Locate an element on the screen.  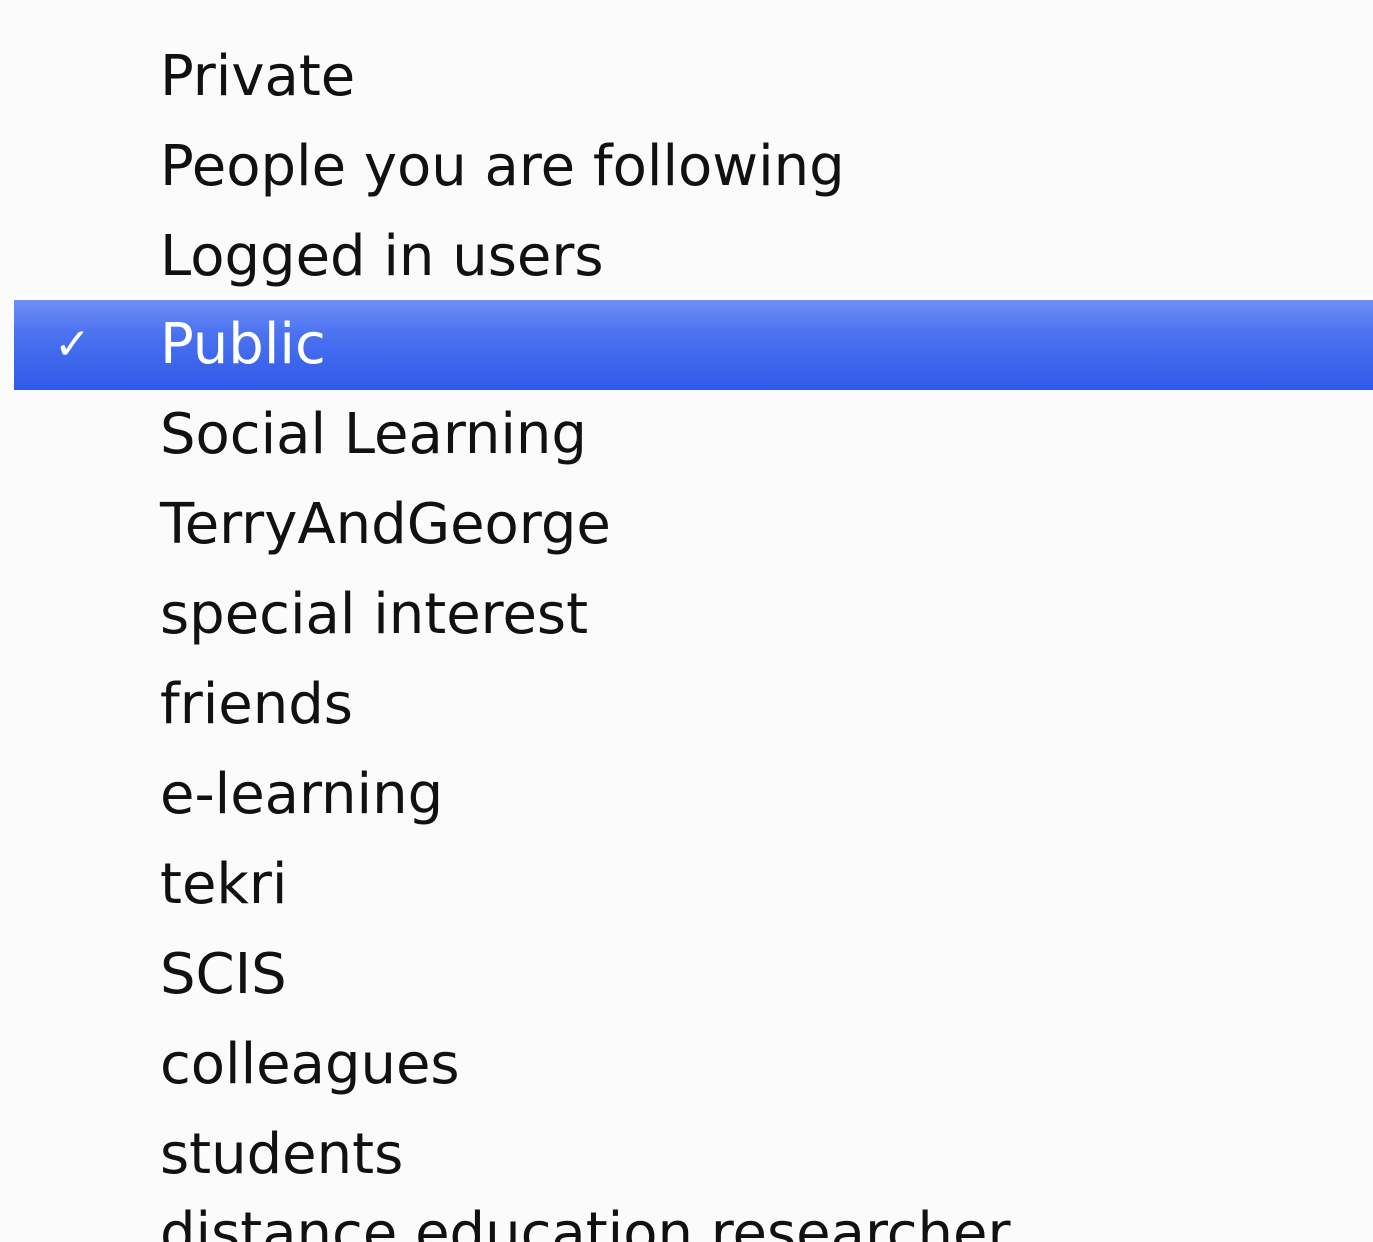
menu-item-private: Private is located at coordinates (693, 77).